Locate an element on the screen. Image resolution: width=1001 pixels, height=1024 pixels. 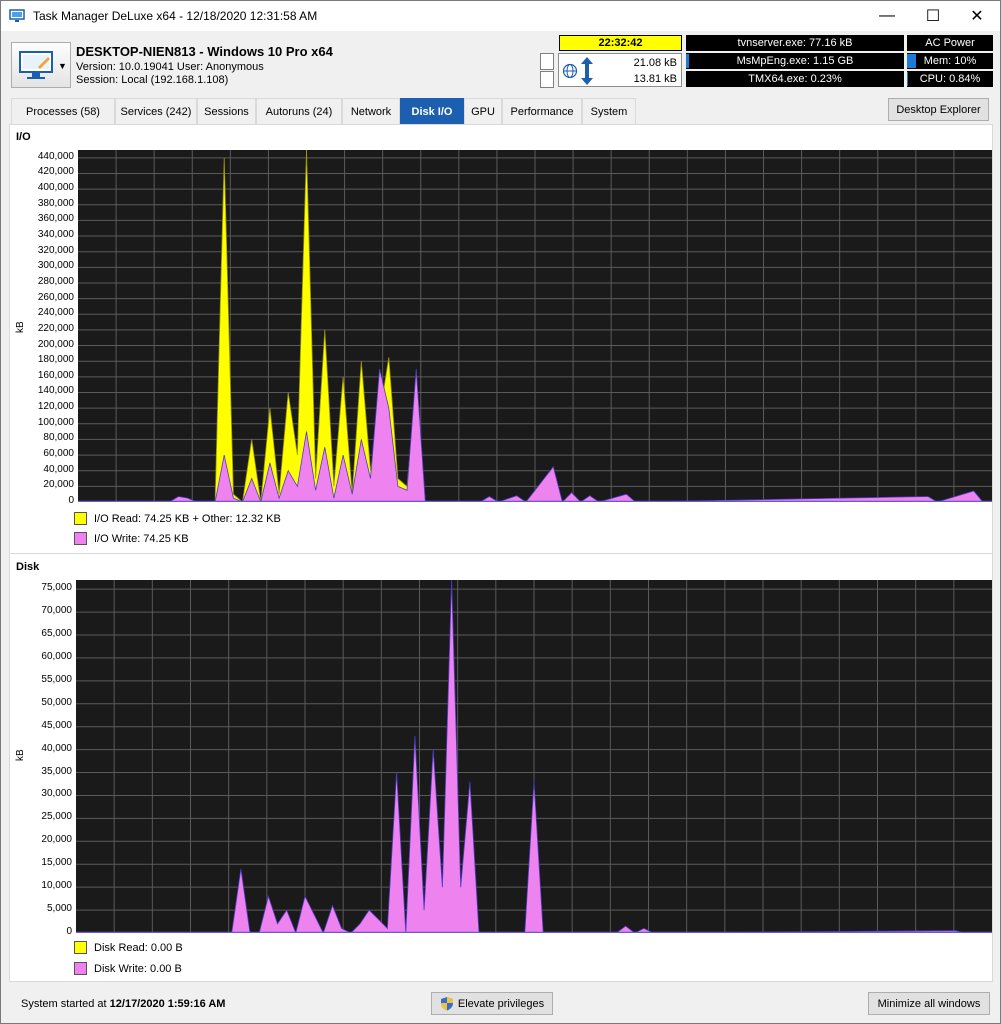
system-started-label: System started at is located at coordinates (64, 1004).